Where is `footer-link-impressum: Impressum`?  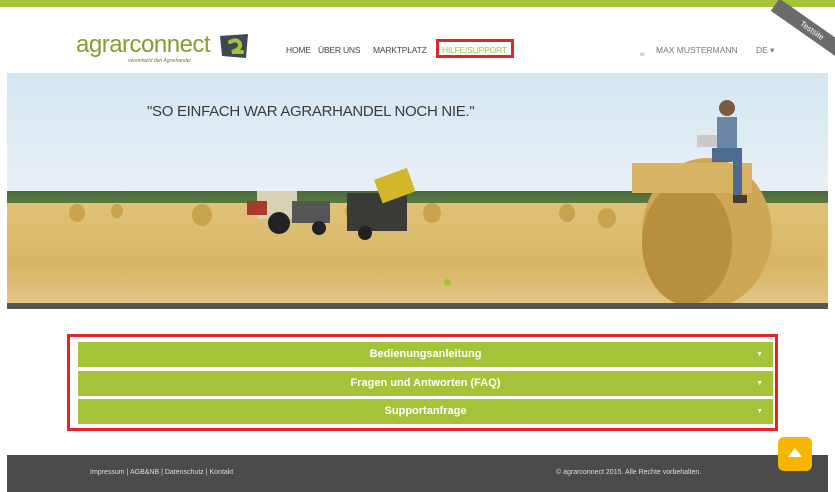
footer-link-impressum: Impressum is located at coordinates (107, 472).